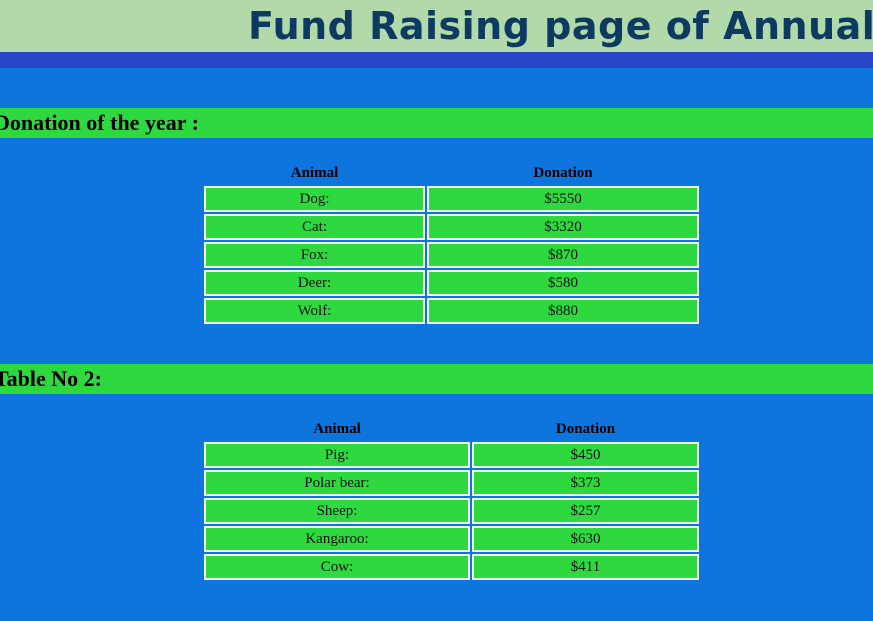  What do you see at coordinates (99, 122) in the screenshot?
I see `section-title: Donation of the year :` at bounding box center [99, 122].